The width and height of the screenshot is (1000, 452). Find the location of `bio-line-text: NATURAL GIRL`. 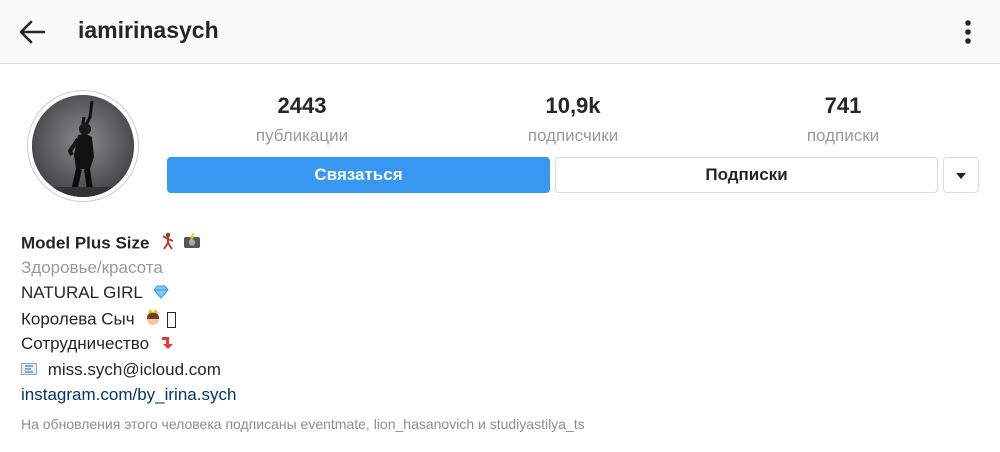

bio-line-text: NATURAL GIRL is located at coordinates (82, 292).